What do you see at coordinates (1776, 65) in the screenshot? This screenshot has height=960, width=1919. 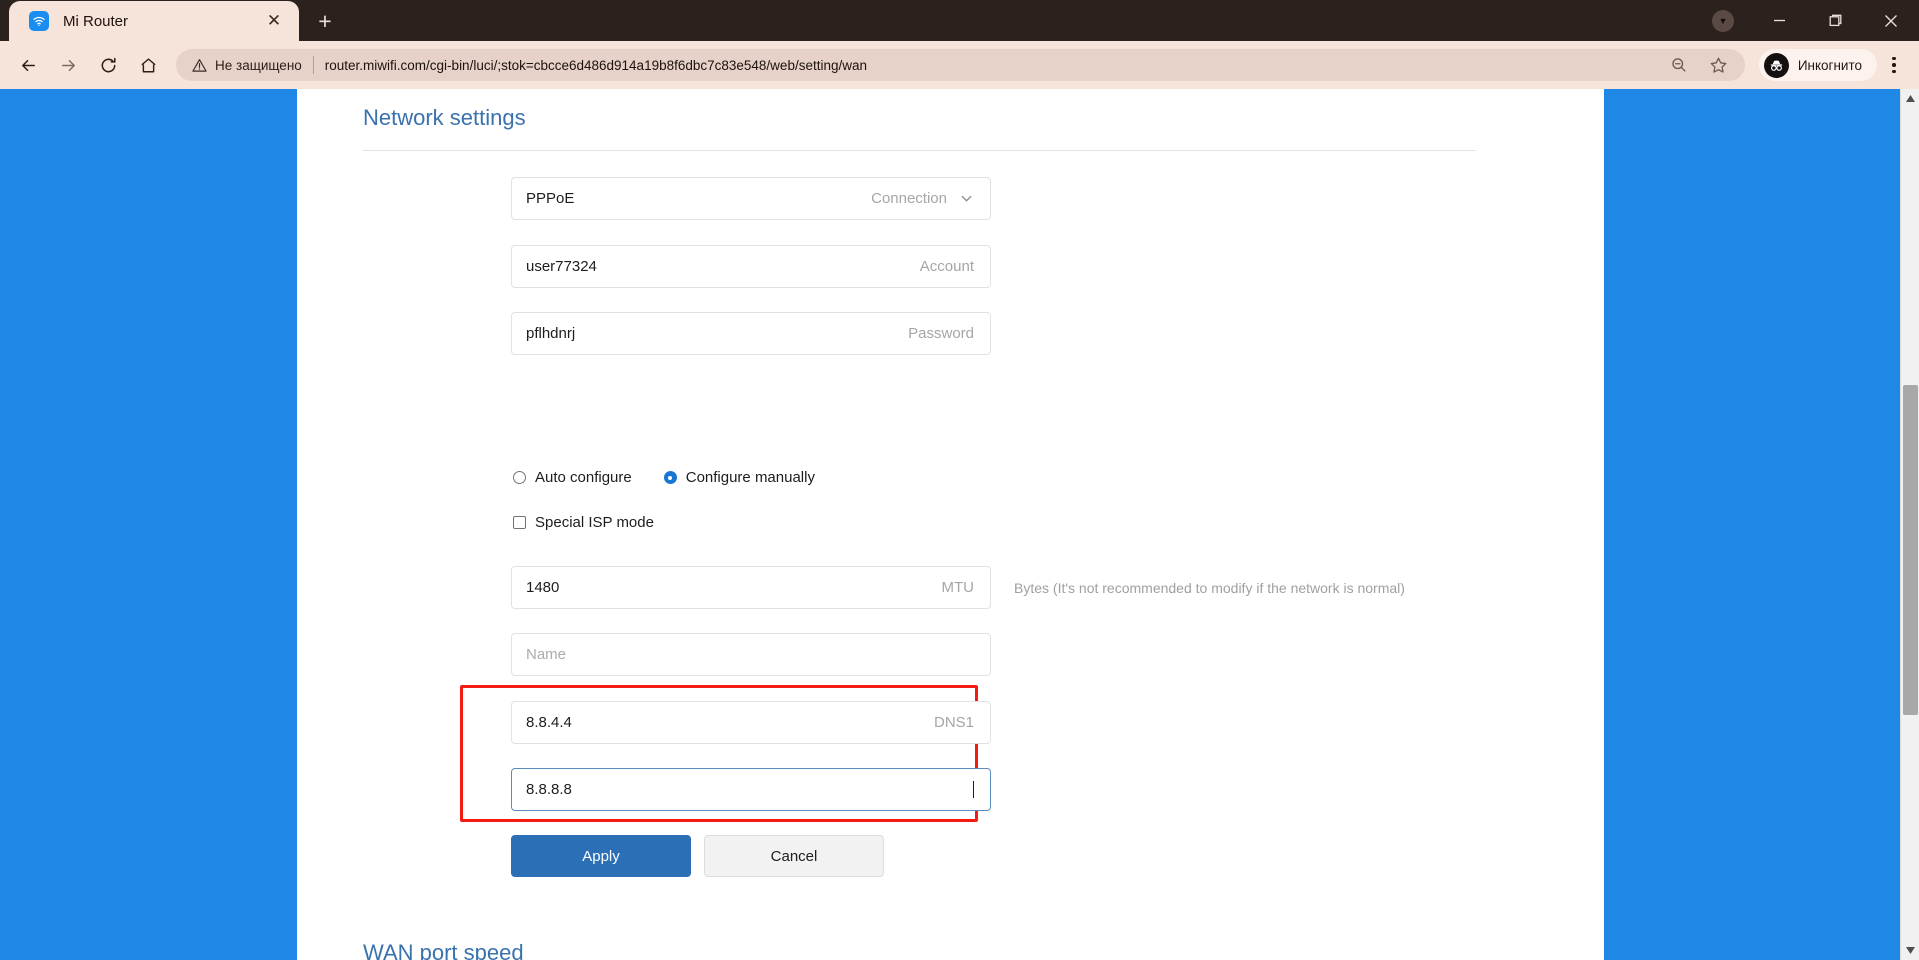 I see `incognito-icon` at bounding box center [1776, 65].